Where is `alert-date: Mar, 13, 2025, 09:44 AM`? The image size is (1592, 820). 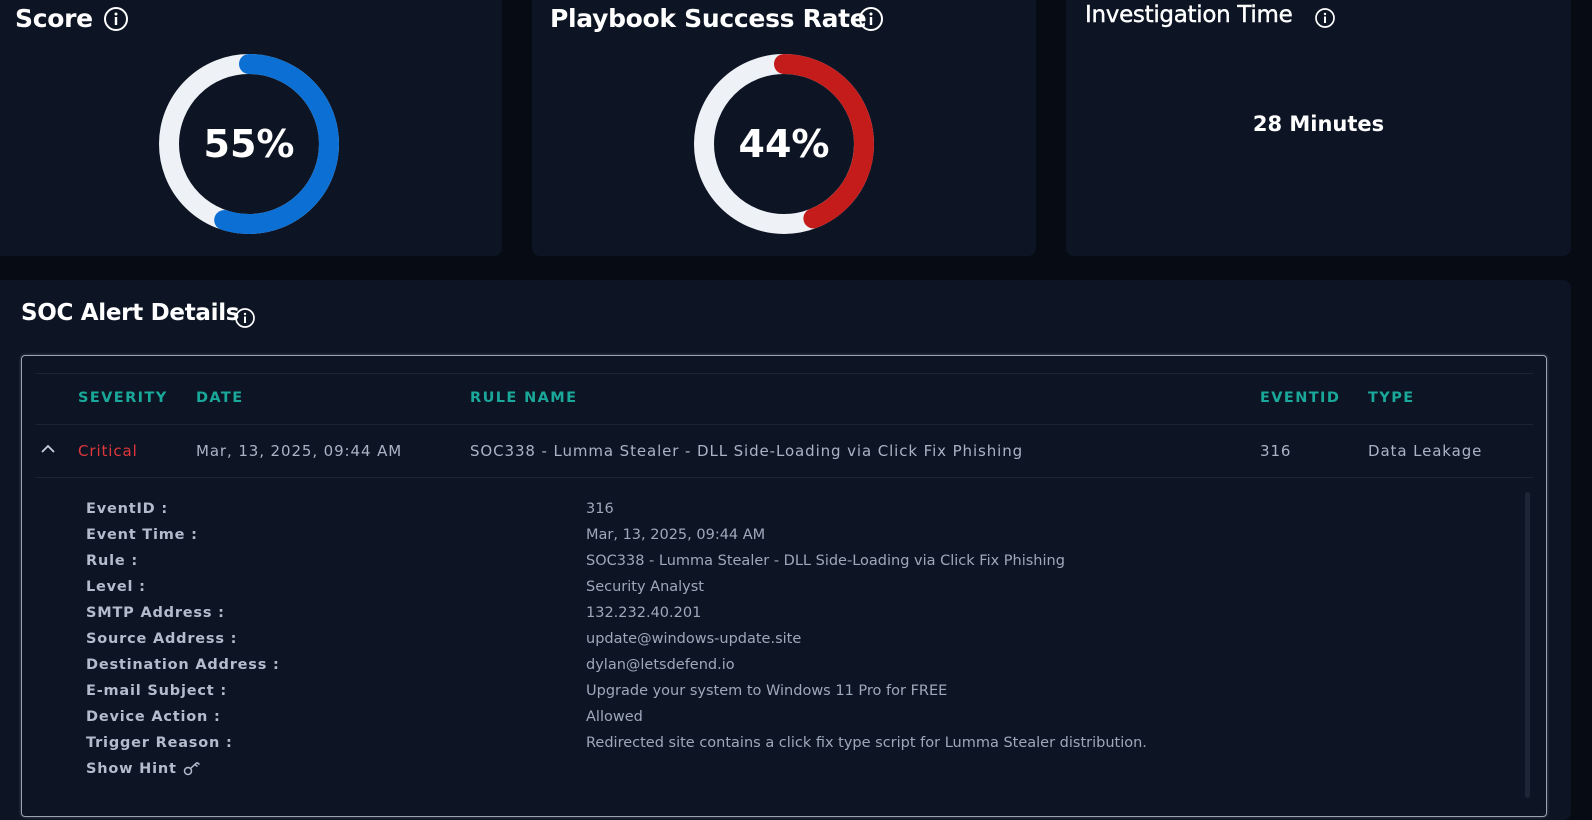 alert-date: Mar, 13, 2025, 09:44 AM is located at coordinates (299, 451).